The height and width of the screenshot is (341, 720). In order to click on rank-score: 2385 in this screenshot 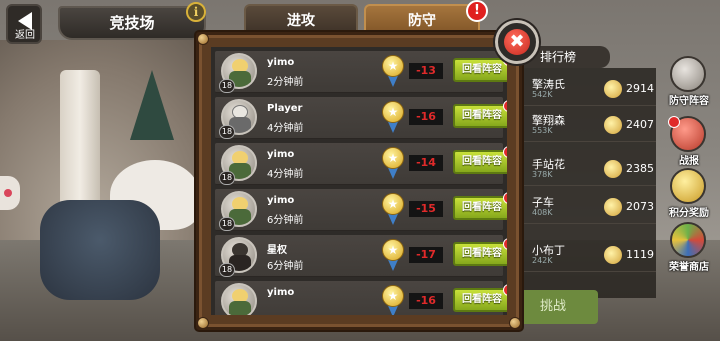, I will do `click(640, 168)`.